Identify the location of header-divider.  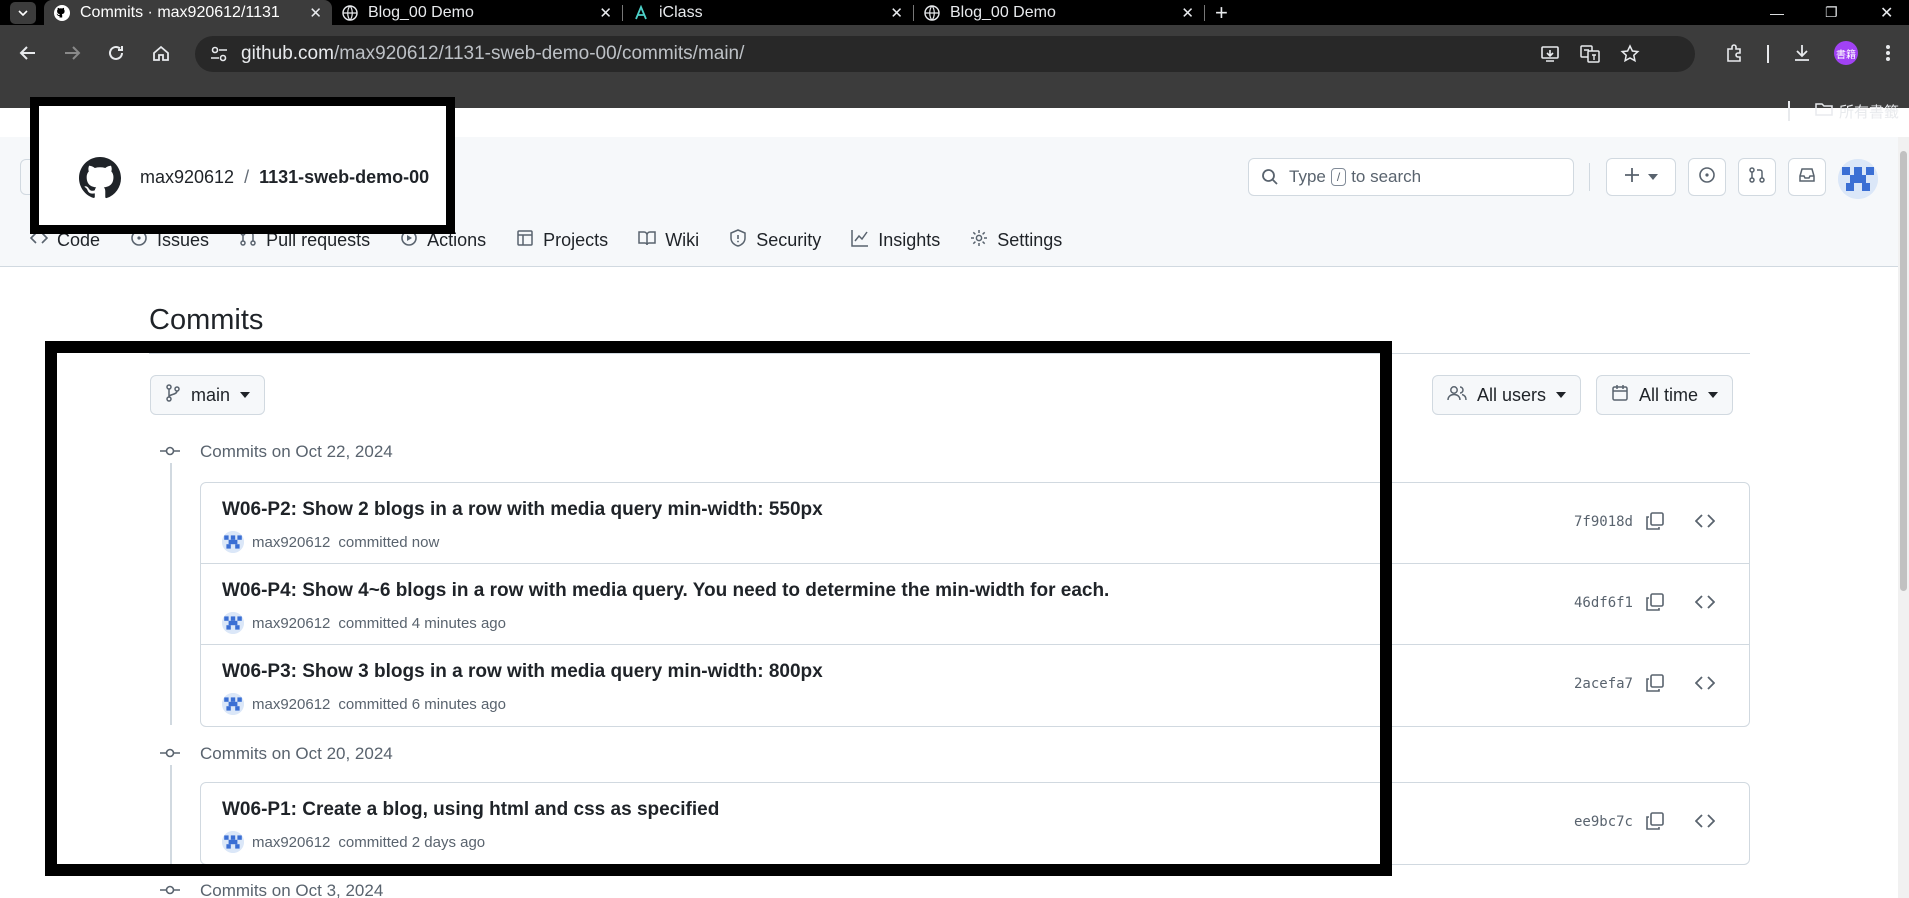
(1589, 177).